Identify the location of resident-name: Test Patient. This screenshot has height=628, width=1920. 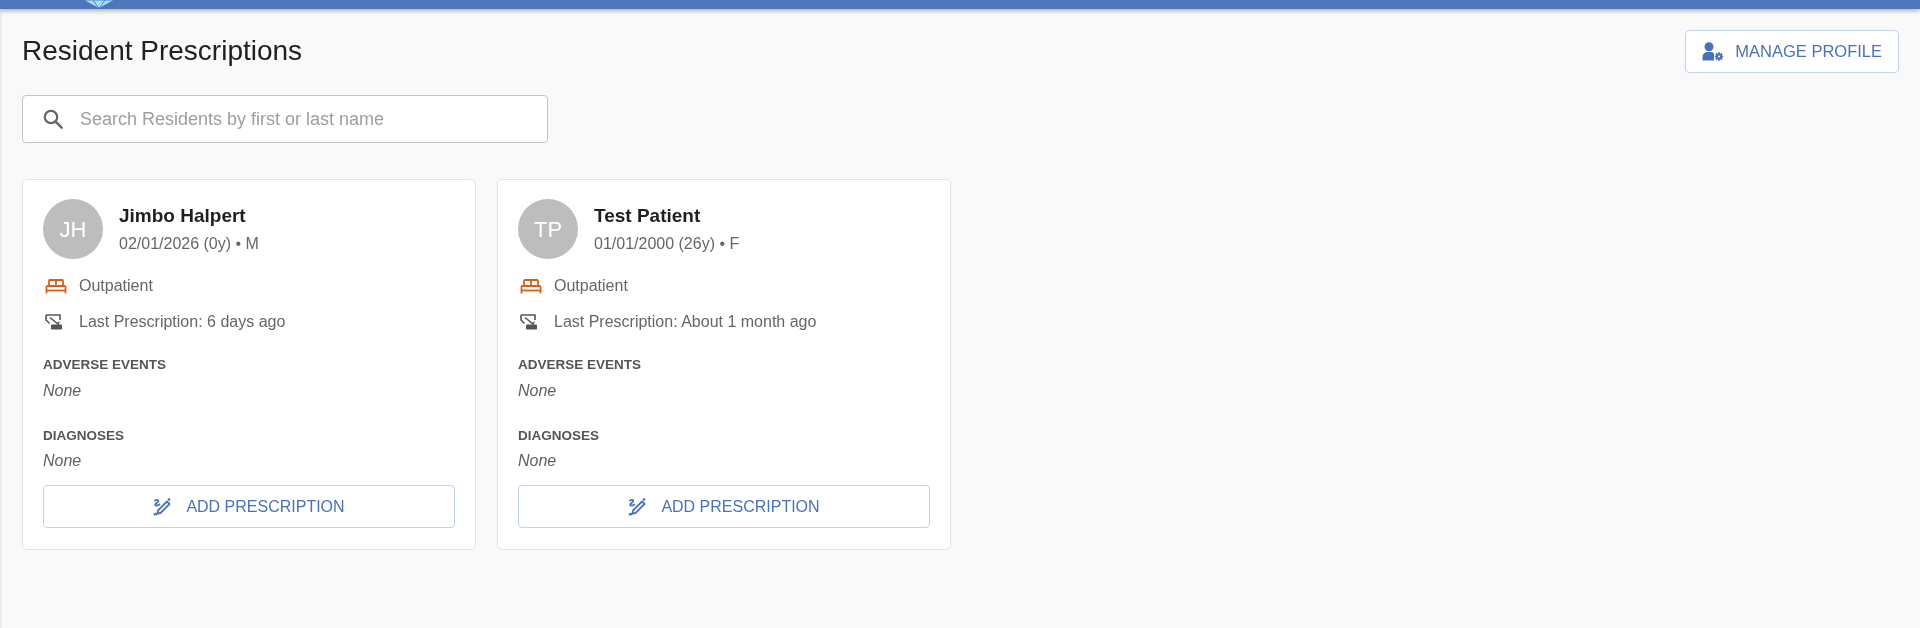
(647, 216).